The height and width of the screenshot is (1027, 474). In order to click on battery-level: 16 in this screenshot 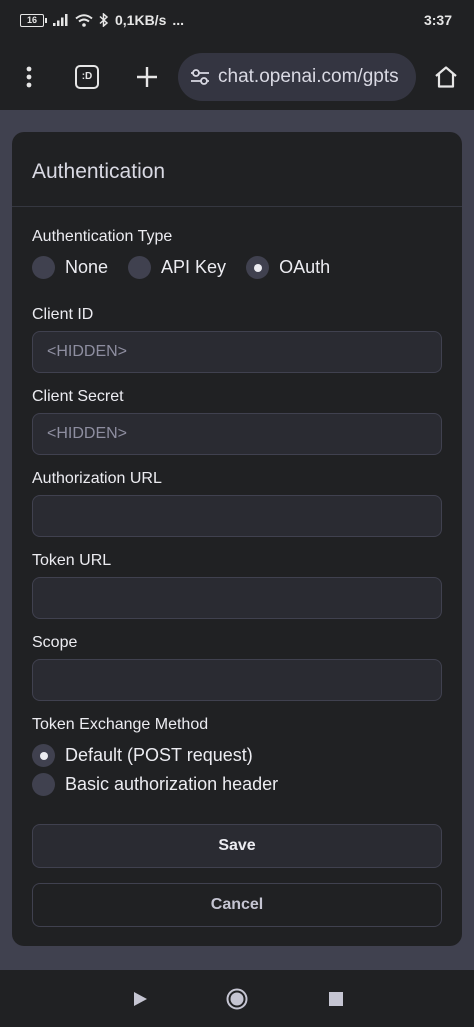, I will do `click(32, 20)`.